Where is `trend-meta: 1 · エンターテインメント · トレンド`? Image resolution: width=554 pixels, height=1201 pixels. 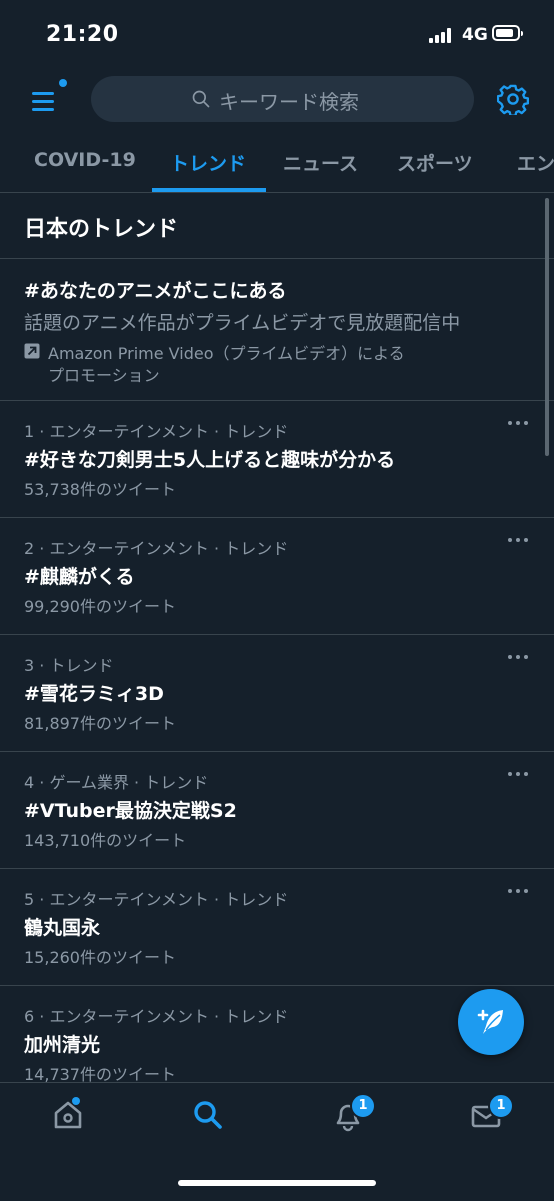
trend-meta: 1 · エンターテインメント · トレンド is located at coordinates (156, 431).